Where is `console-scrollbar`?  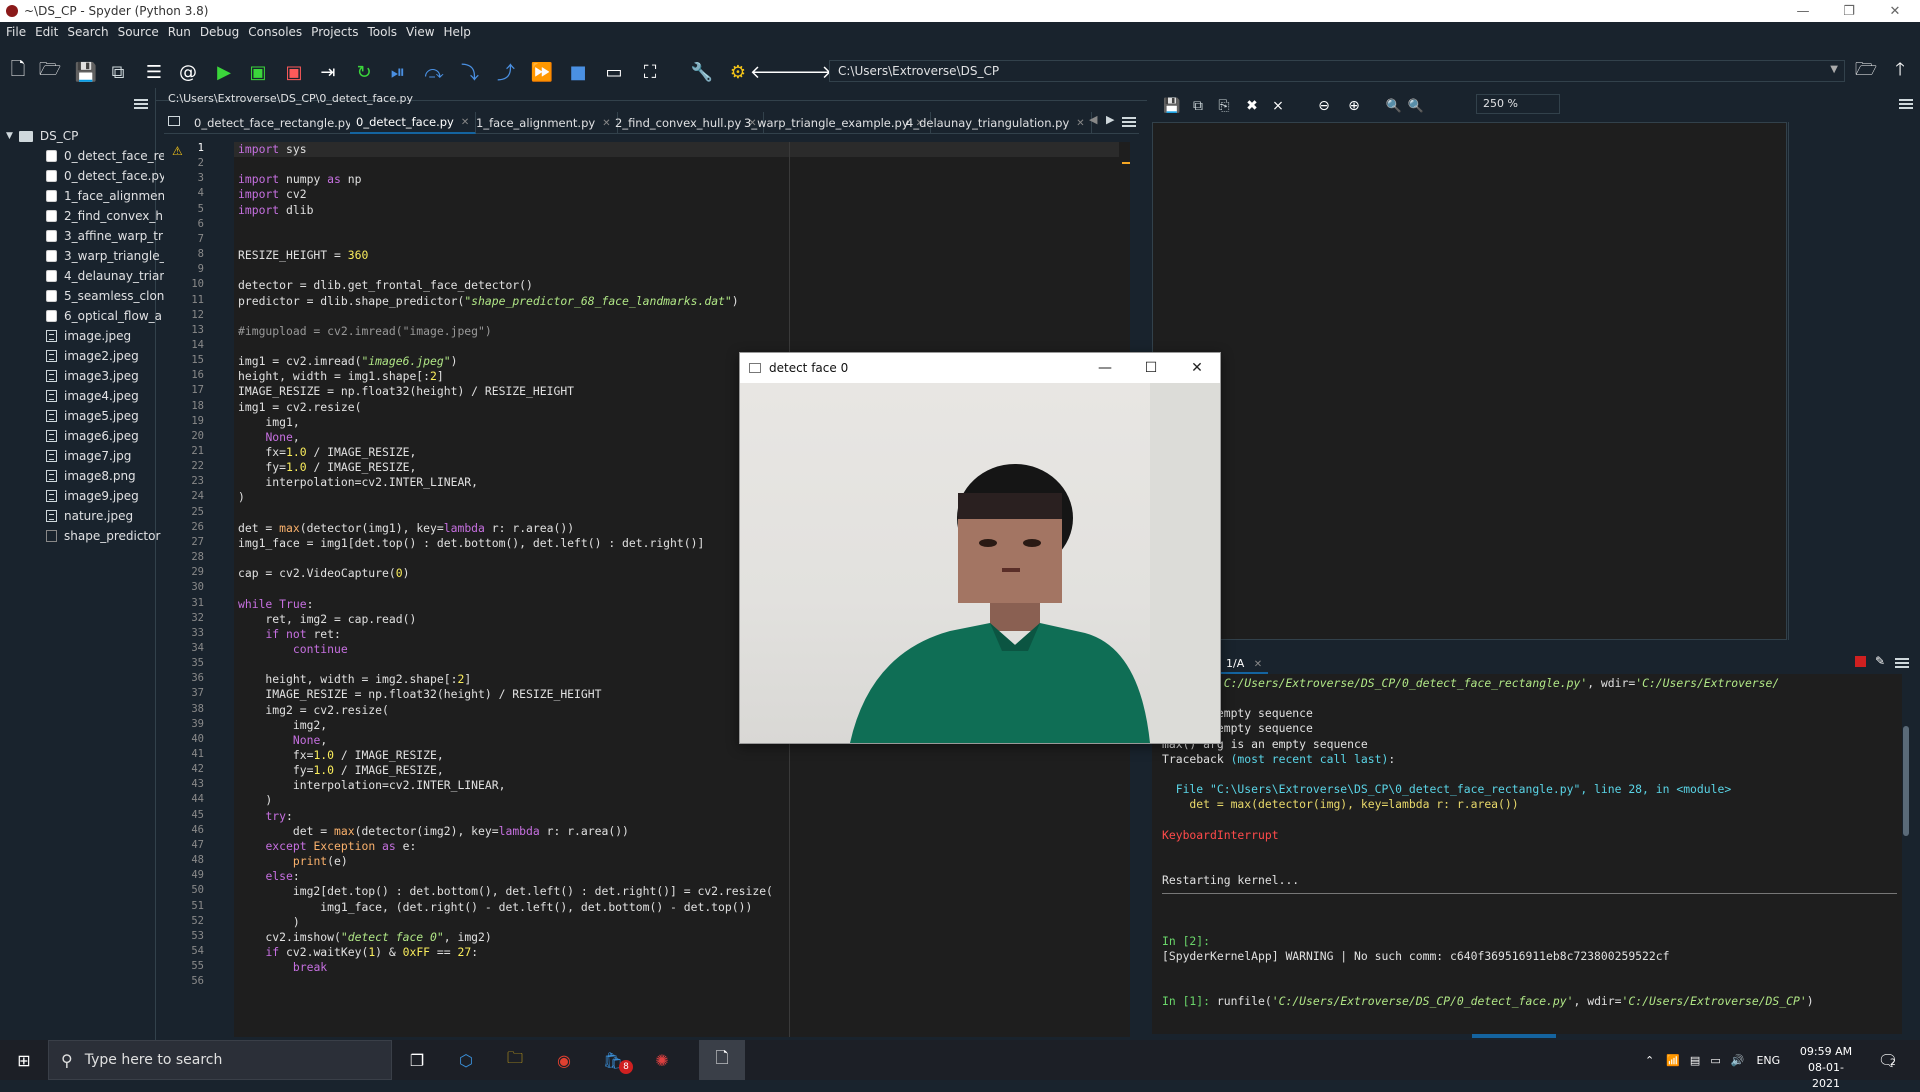
console-scrollbar is located at coordinates (1906, 851).